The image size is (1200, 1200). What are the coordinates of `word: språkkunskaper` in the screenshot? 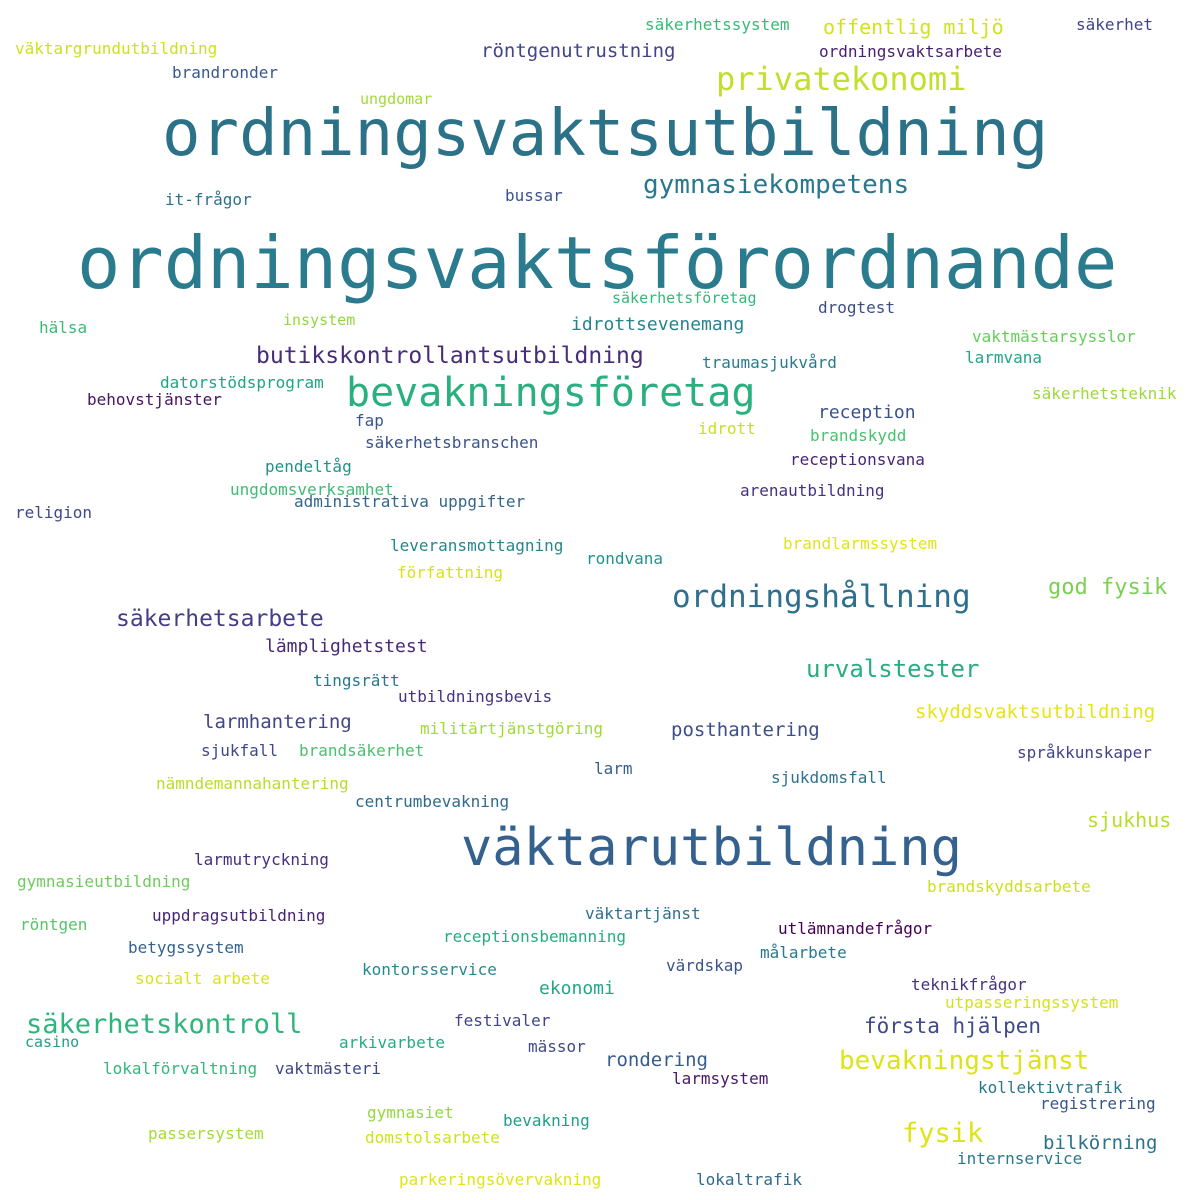 It's located at (1084, 752).